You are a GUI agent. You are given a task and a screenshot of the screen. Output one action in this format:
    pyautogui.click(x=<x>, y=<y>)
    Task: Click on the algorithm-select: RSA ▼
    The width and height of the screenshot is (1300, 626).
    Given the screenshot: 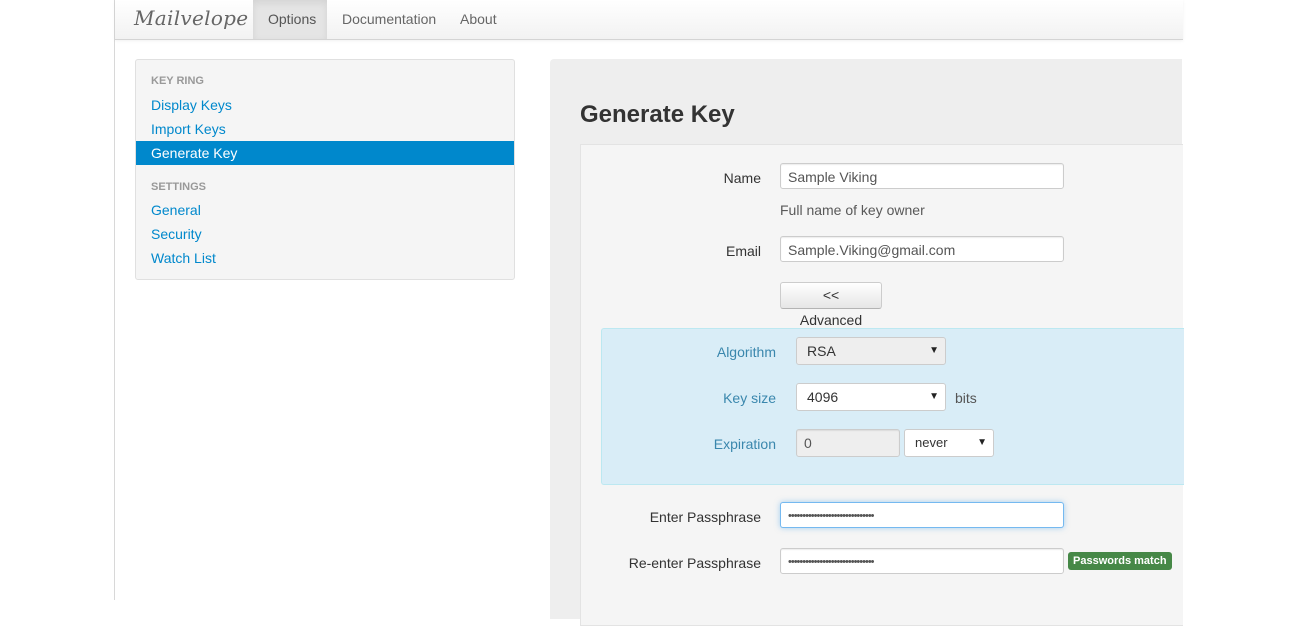 What is the action you would take?
    pyautogui.click(x=871, y=351)
    